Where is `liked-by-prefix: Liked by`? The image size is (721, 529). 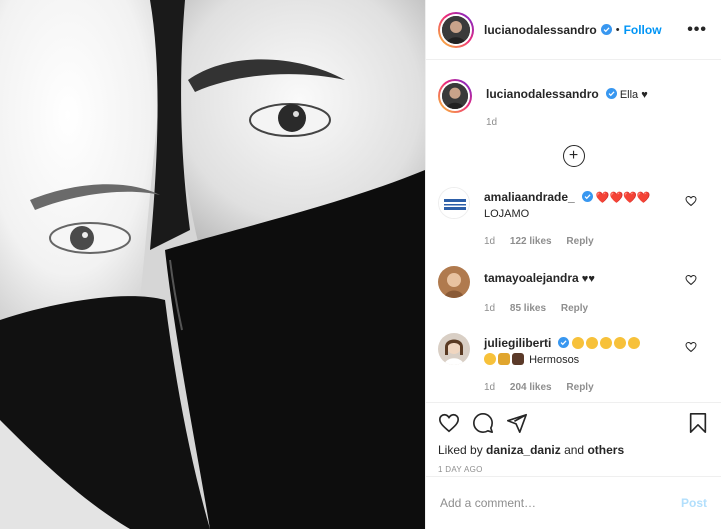
liked-by-prefix: Liked by is located at coordinates (460, 450).